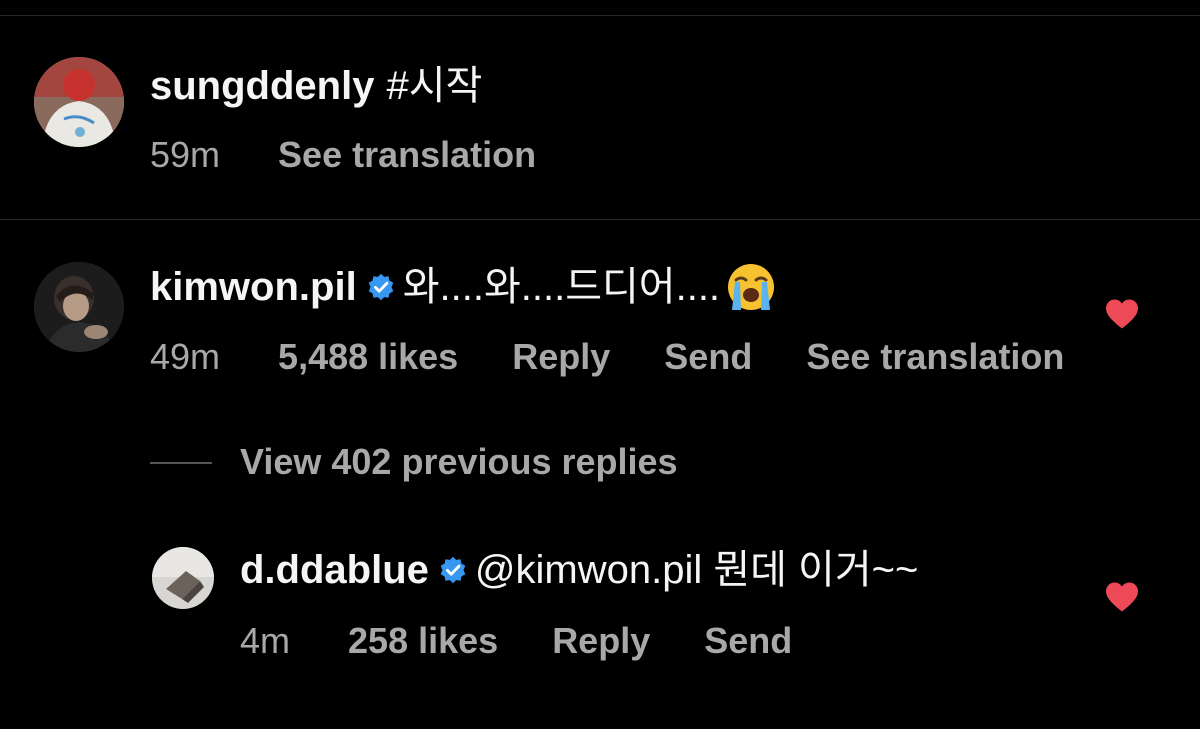 The image size is (1200, 729). I want to click on post-meta: 59m See translation, so click(365, 155).